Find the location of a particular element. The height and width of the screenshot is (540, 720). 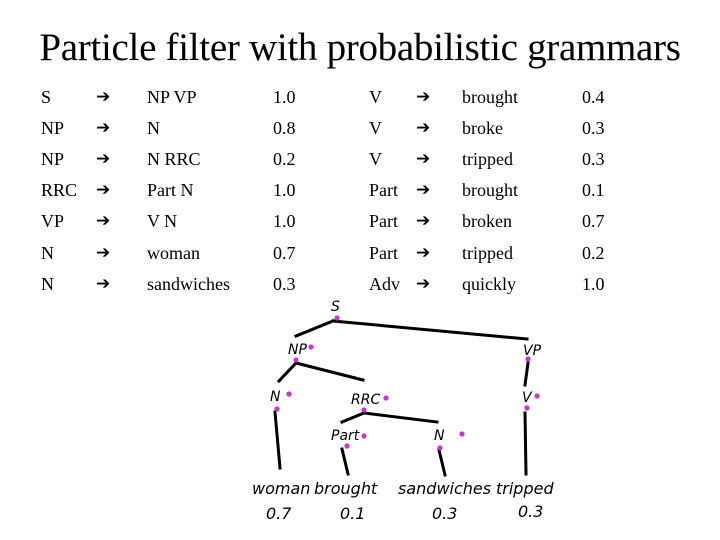

edge-rrc-part is located at coordinates (353, 417).